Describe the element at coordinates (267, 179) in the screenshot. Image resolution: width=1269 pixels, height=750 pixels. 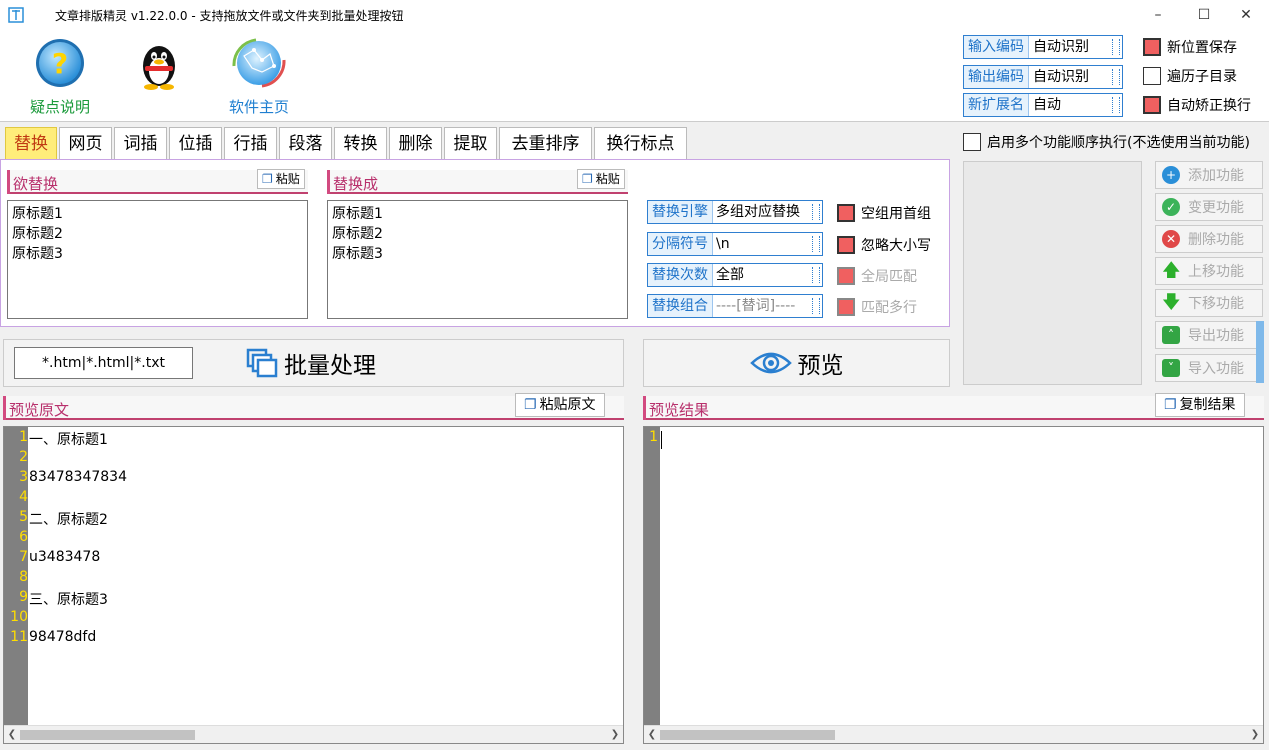
I see `paste-icon: ❐` at that location.